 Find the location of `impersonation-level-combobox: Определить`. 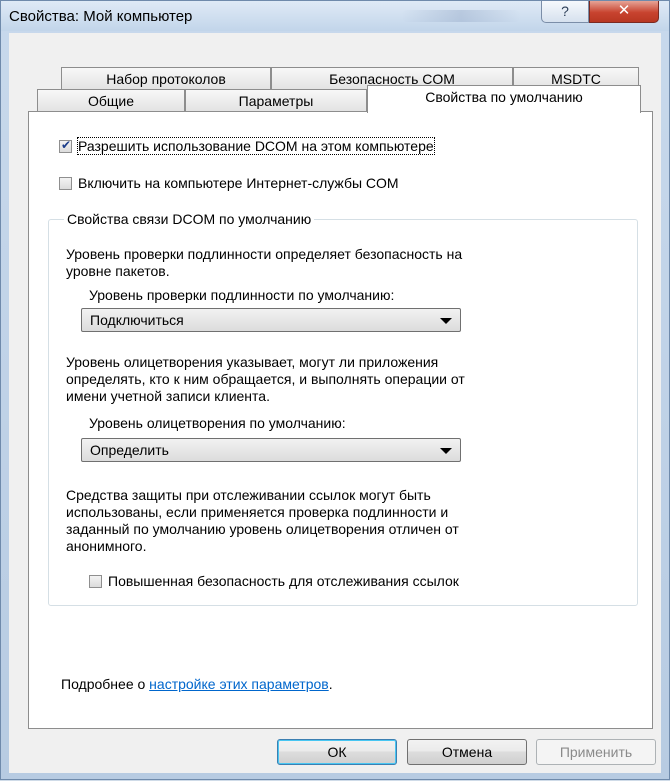

impersonation-level-combobox: Определить is located at coordinates (271, 450).